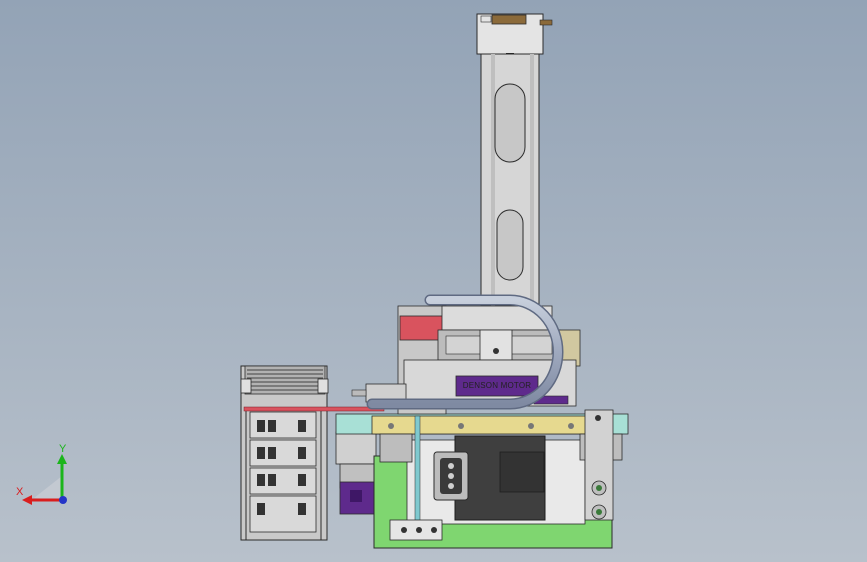  I want to click on cable-chain, so click(284, 453).